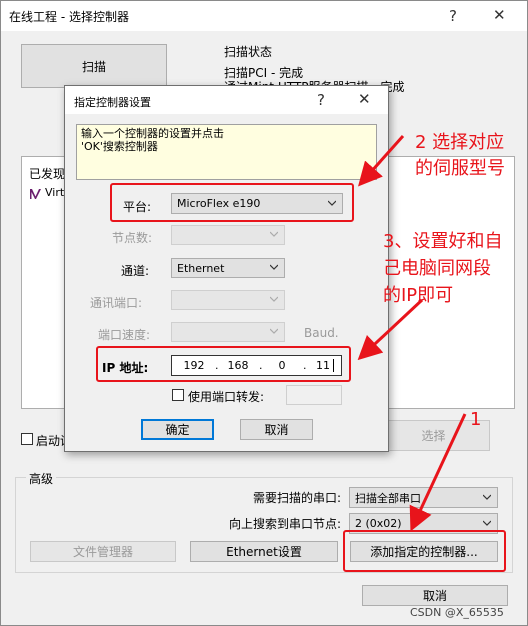  What do you see at coordinates (438, 472) in the screenshot?
I see `arrow-to-add-controller` at bounding box center [438, 472].